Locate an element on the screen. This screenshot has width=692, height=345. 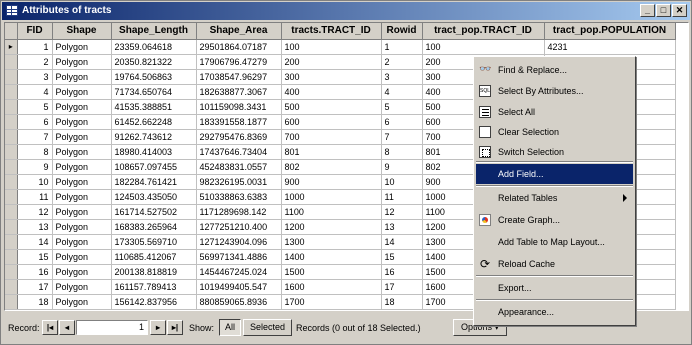
table-cell: 156142.837956 is located at coordinates (154, 302).